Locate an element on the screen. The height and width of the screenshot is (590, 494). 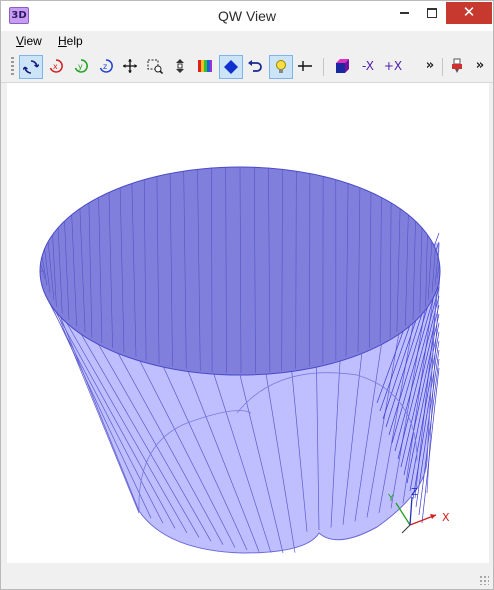
zoom-window-icon is located at coordinates (155, 66).